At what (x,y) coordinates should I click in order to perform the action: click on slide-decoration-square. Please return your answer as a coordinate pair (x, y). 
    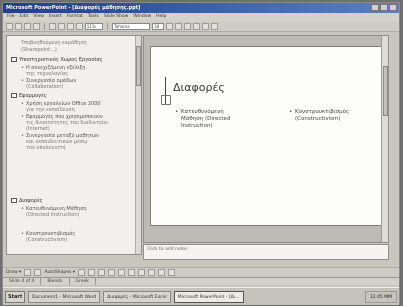
    Looking at the image, I should click on (166, 100).